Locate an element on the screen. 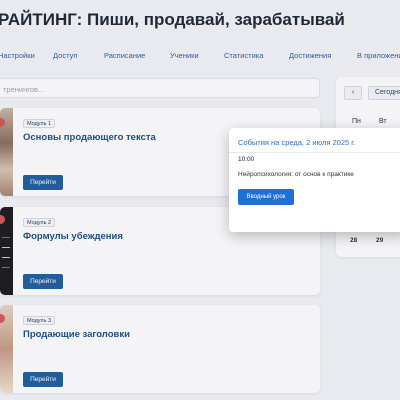  popup-title: События на среда, 2 июля 2025 г. is located at coordinates (297, 142).